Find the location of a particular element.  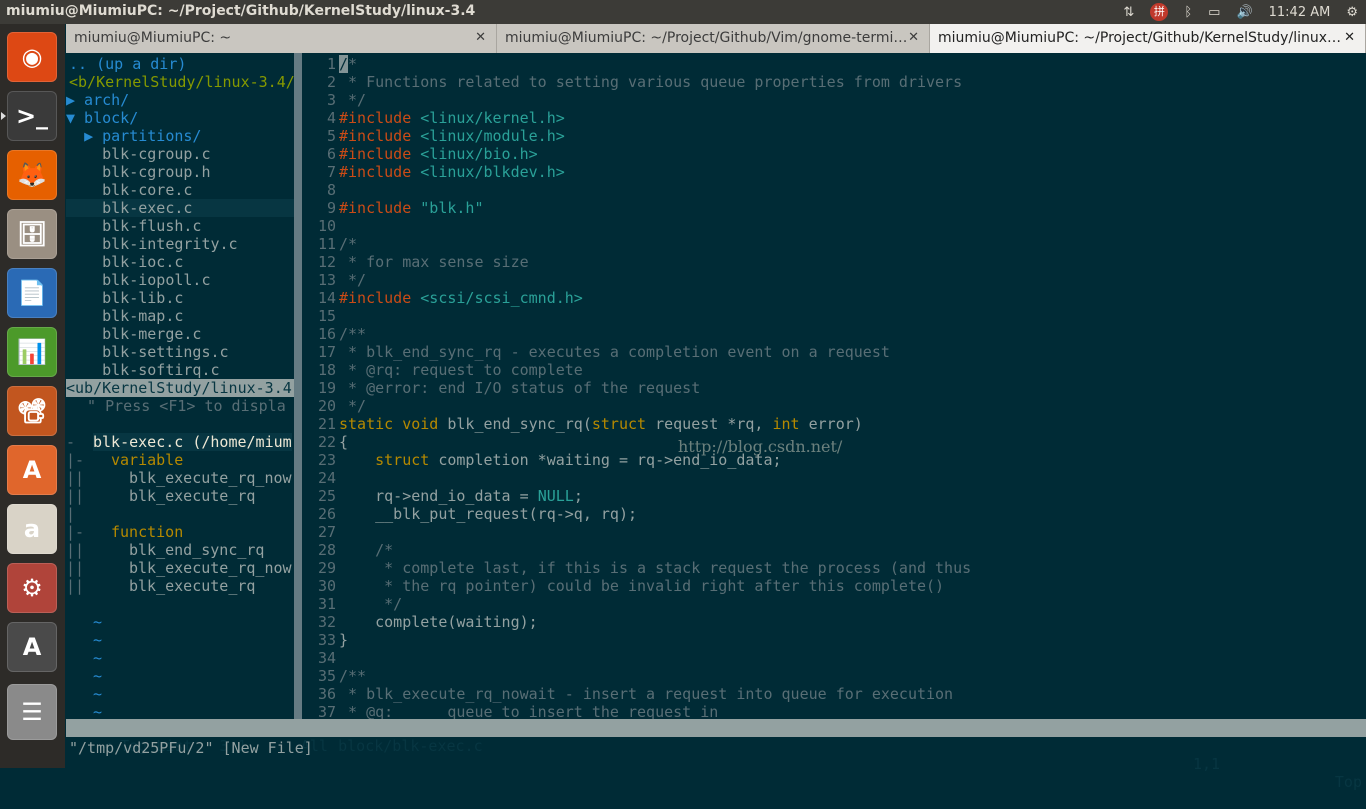

code-line: 27 is located at coordinates (320, 532).